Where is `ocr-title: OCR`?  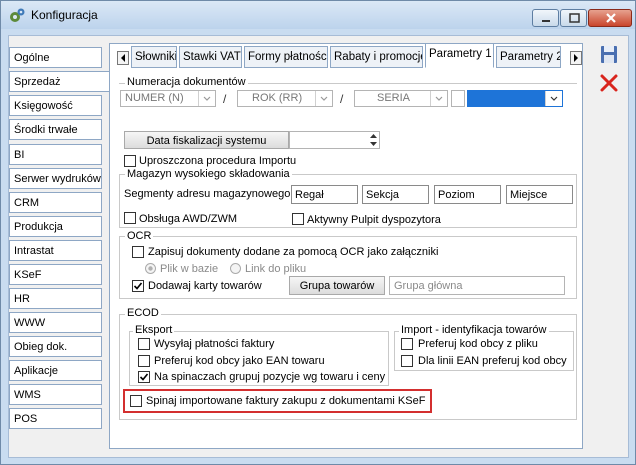 ocr-title: OCR is located at coordinates (139, 236).